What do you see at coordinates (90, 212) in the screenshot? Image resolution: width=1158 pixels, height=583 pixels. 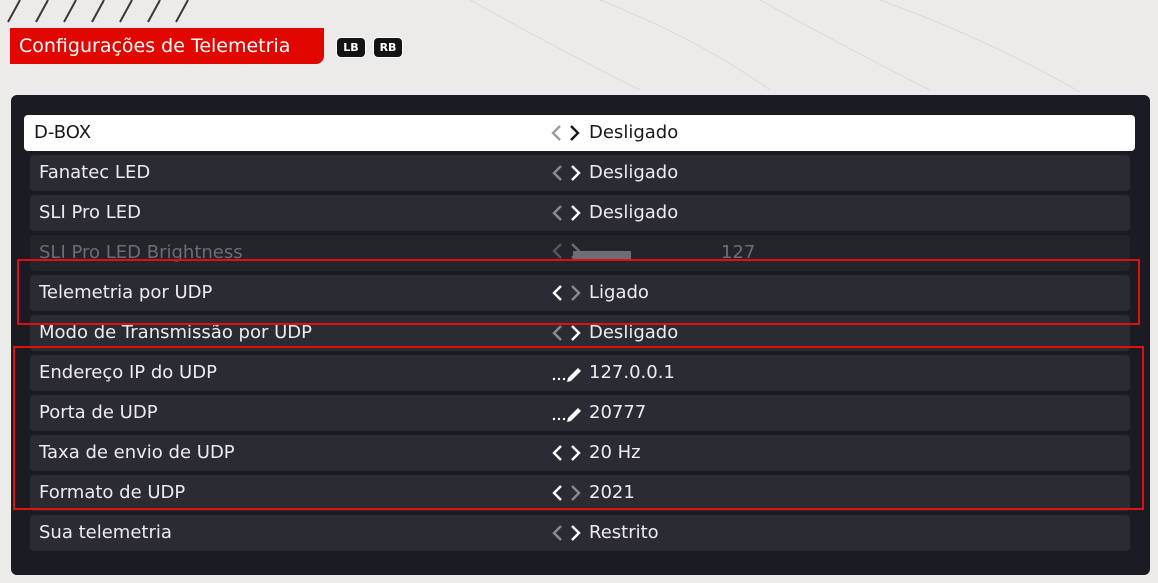 I see `setting-label: SLI Pro LED` at bounding box center [90, 212].